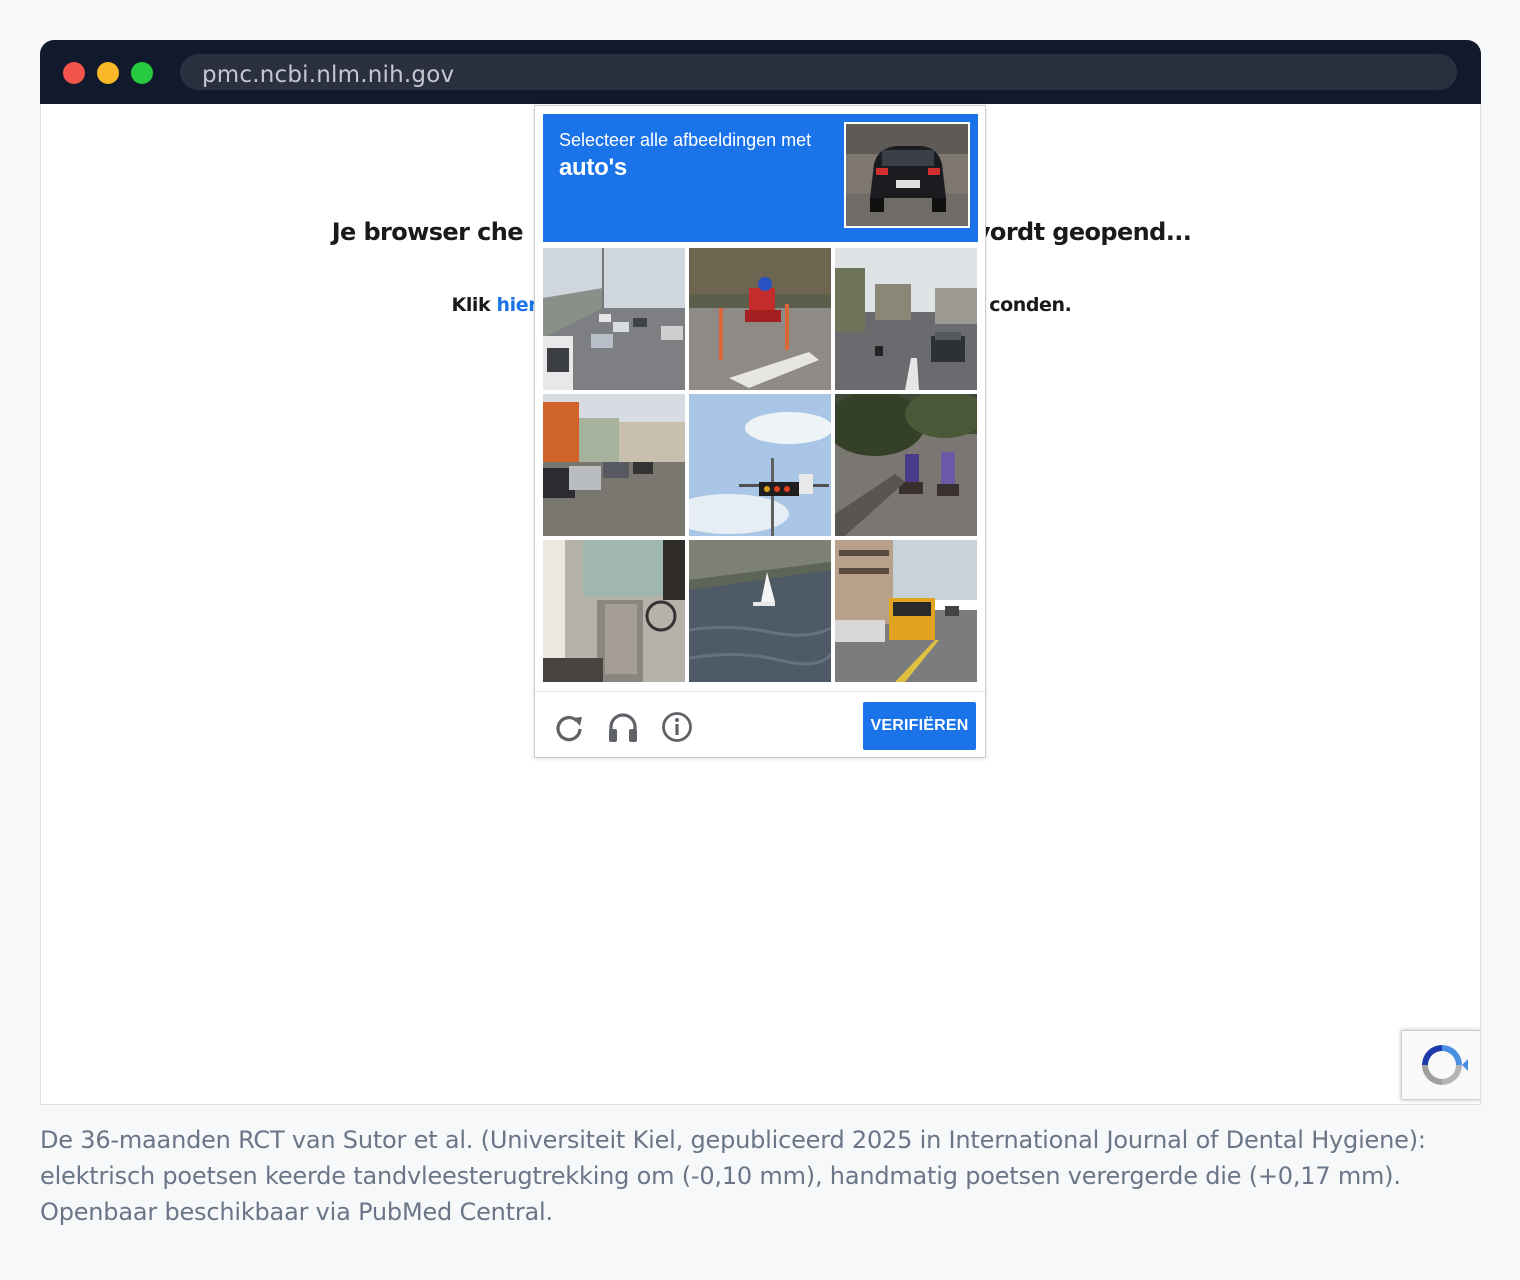 The image size is (1520, 1280). Describe the element at coordinates (108, 73) in the screenshot. I see `minimize-window-button` at that location.